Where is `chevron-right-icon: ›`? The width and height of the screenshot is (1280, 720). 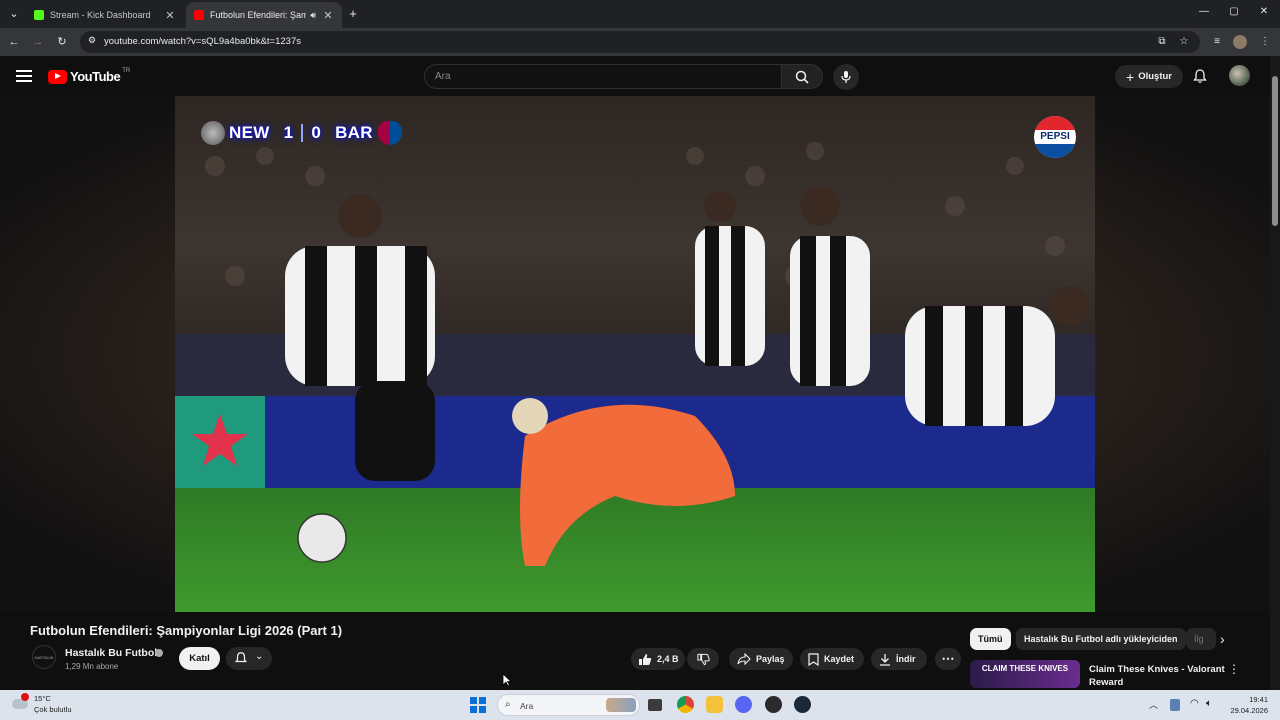 chevron-right-icon: › is located at coordinates (1222, 639).